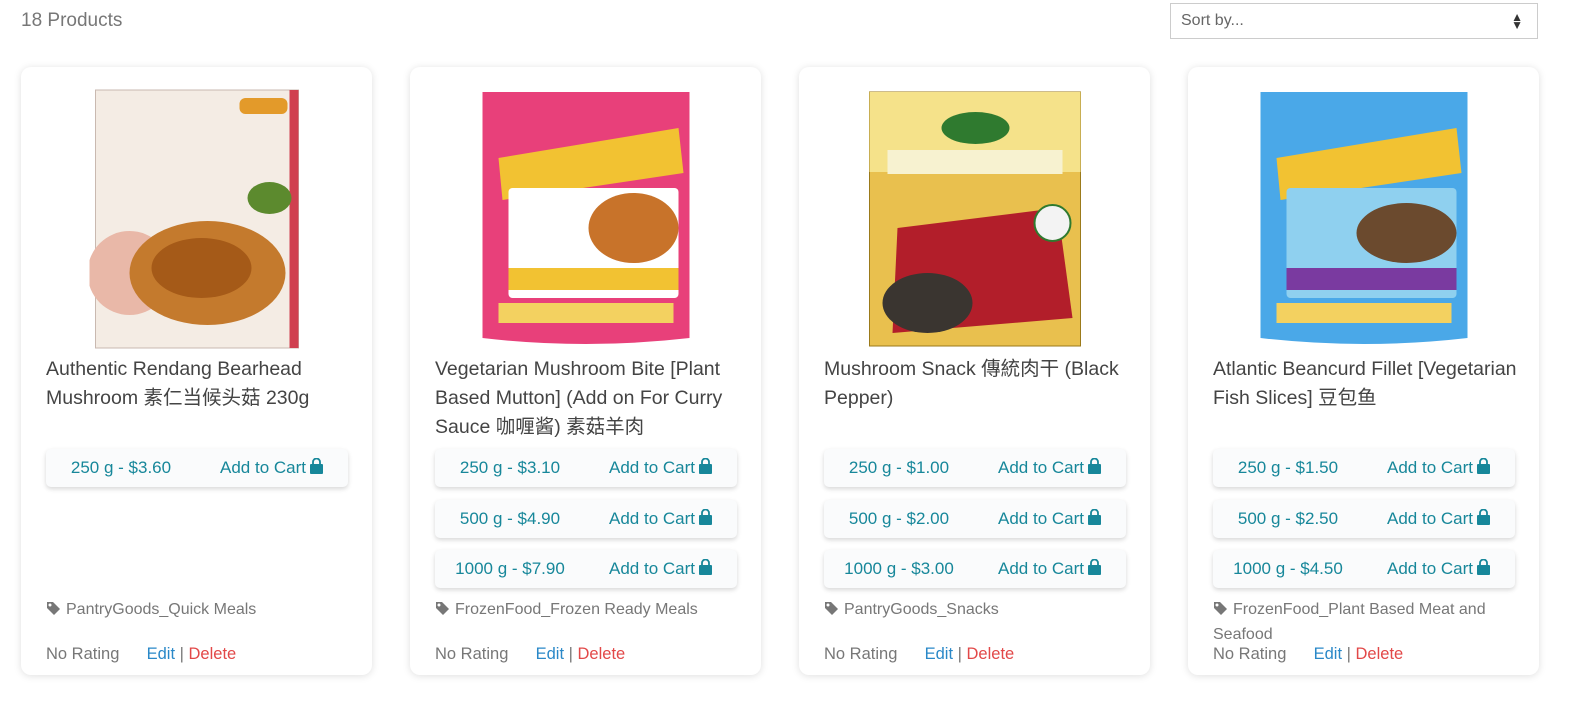 Image resolution: width=1595 pixels, height=711 pixels. What do you see at coordinates (921, 609) in the screenshot?
I see `category-label: PantryGoods_Snacks` at bounding box center [921, 609].